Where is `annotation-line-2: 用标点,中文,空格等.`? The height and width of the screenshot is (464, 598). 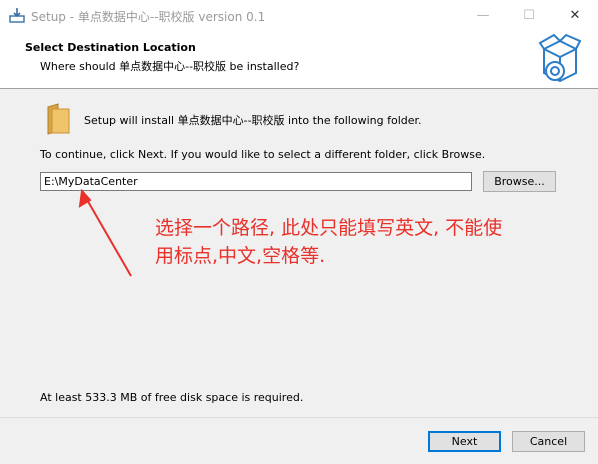
annotation-line-2: 用标点,中文,空格等. is located at coordinates (240, 256).